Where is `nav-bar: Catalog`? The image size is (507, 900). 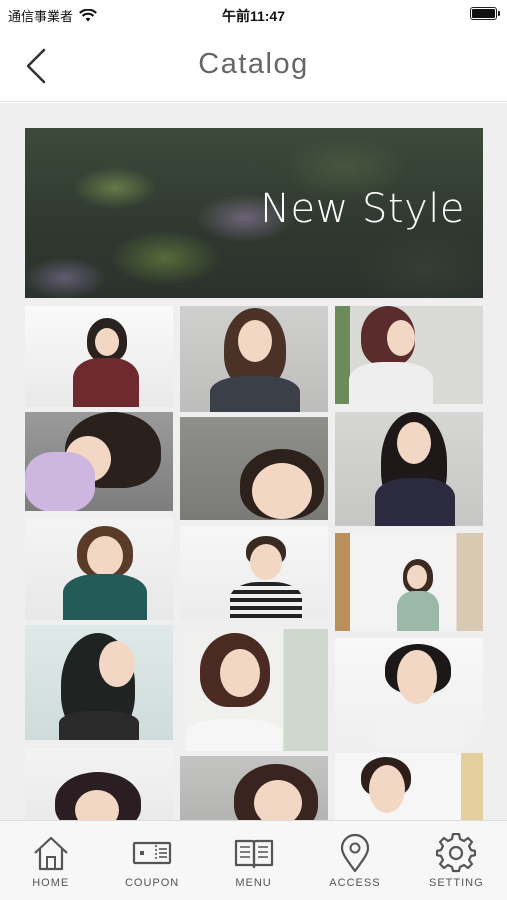
nav-bar: Catalog is located at coordinates (253, 66).